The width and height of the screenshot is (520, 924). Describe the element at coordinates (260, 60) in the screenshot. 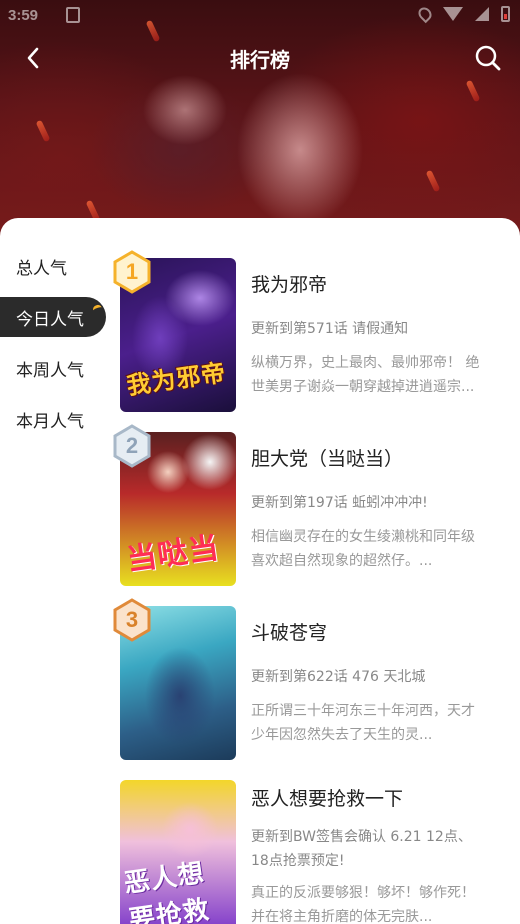

I see `page-title: 排行榜` at that location.